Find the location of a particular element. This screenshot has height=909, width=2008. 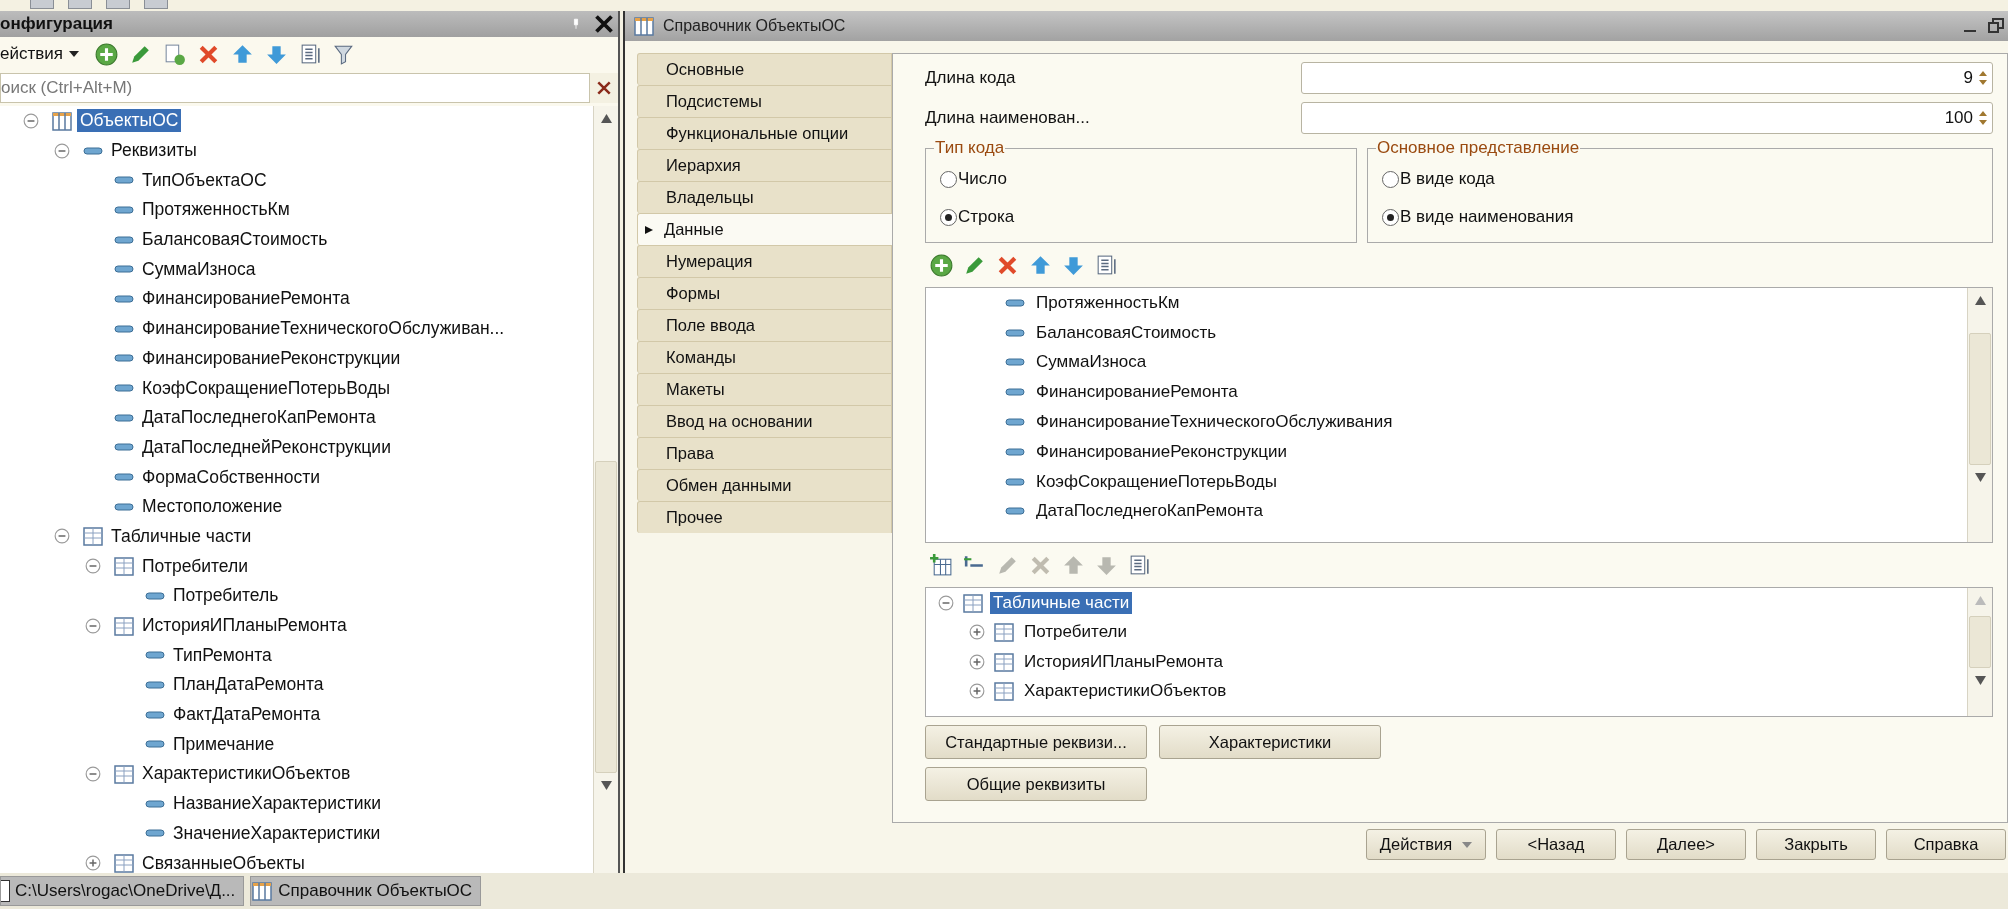

tab: Иерархия is located at coordinates (764, 165).